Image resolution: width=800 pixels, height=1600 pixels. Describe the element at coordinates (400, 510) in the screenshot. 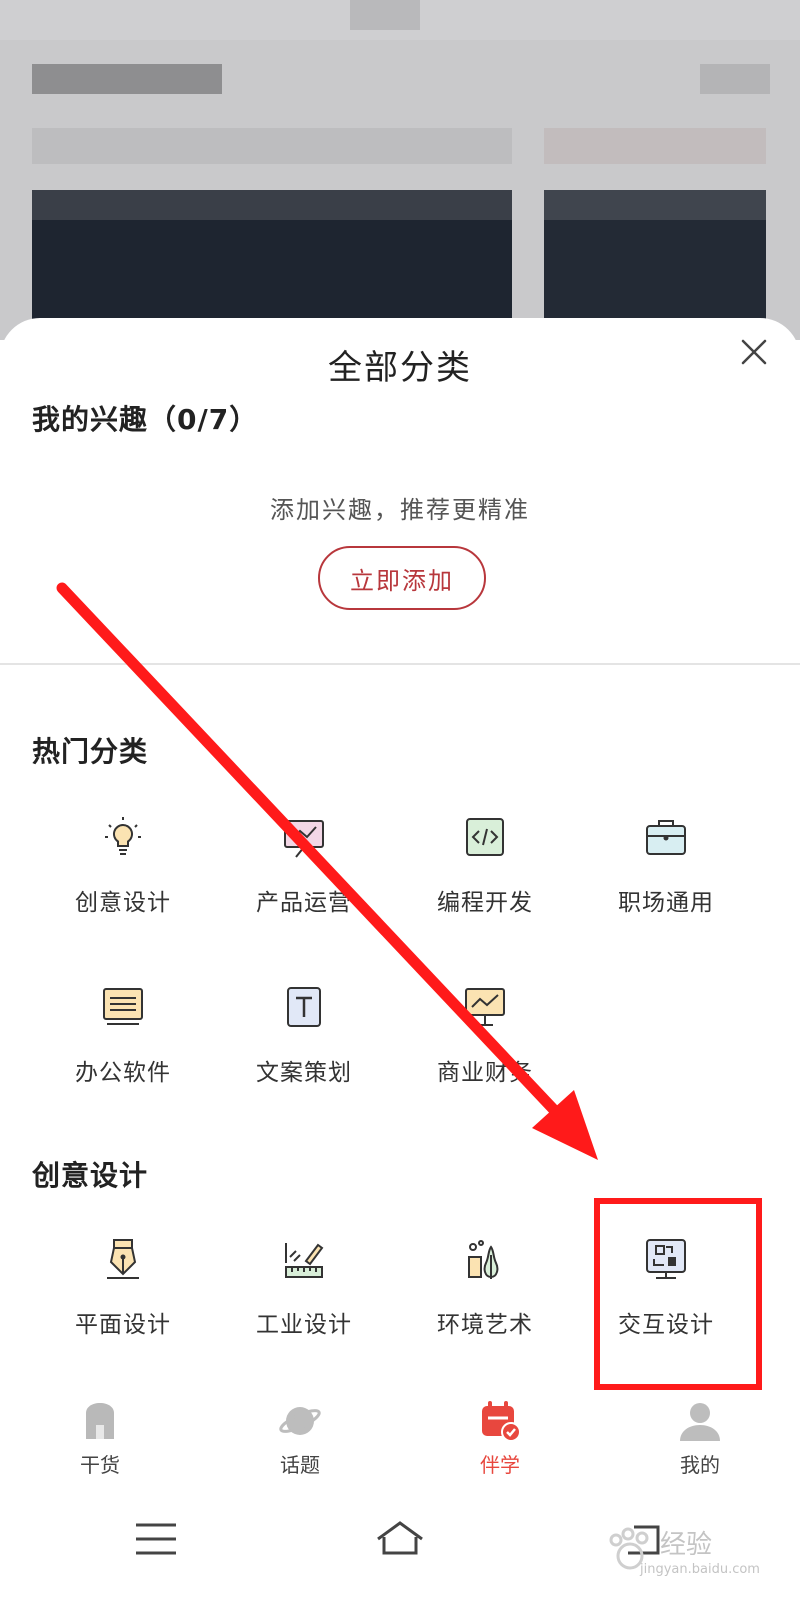

I see `interests-hint: 添加兴趣，推荐更精准` at that location.